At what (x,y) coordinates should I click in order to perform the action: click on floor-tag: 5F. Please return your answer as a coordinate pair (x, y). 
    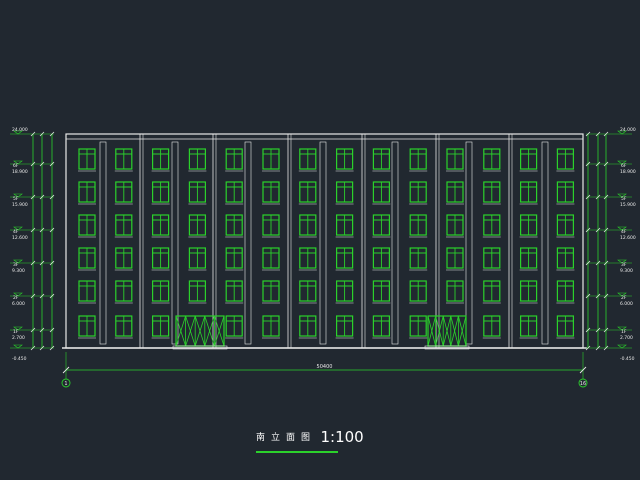
    Looking at the image, I should click on (624, 199).